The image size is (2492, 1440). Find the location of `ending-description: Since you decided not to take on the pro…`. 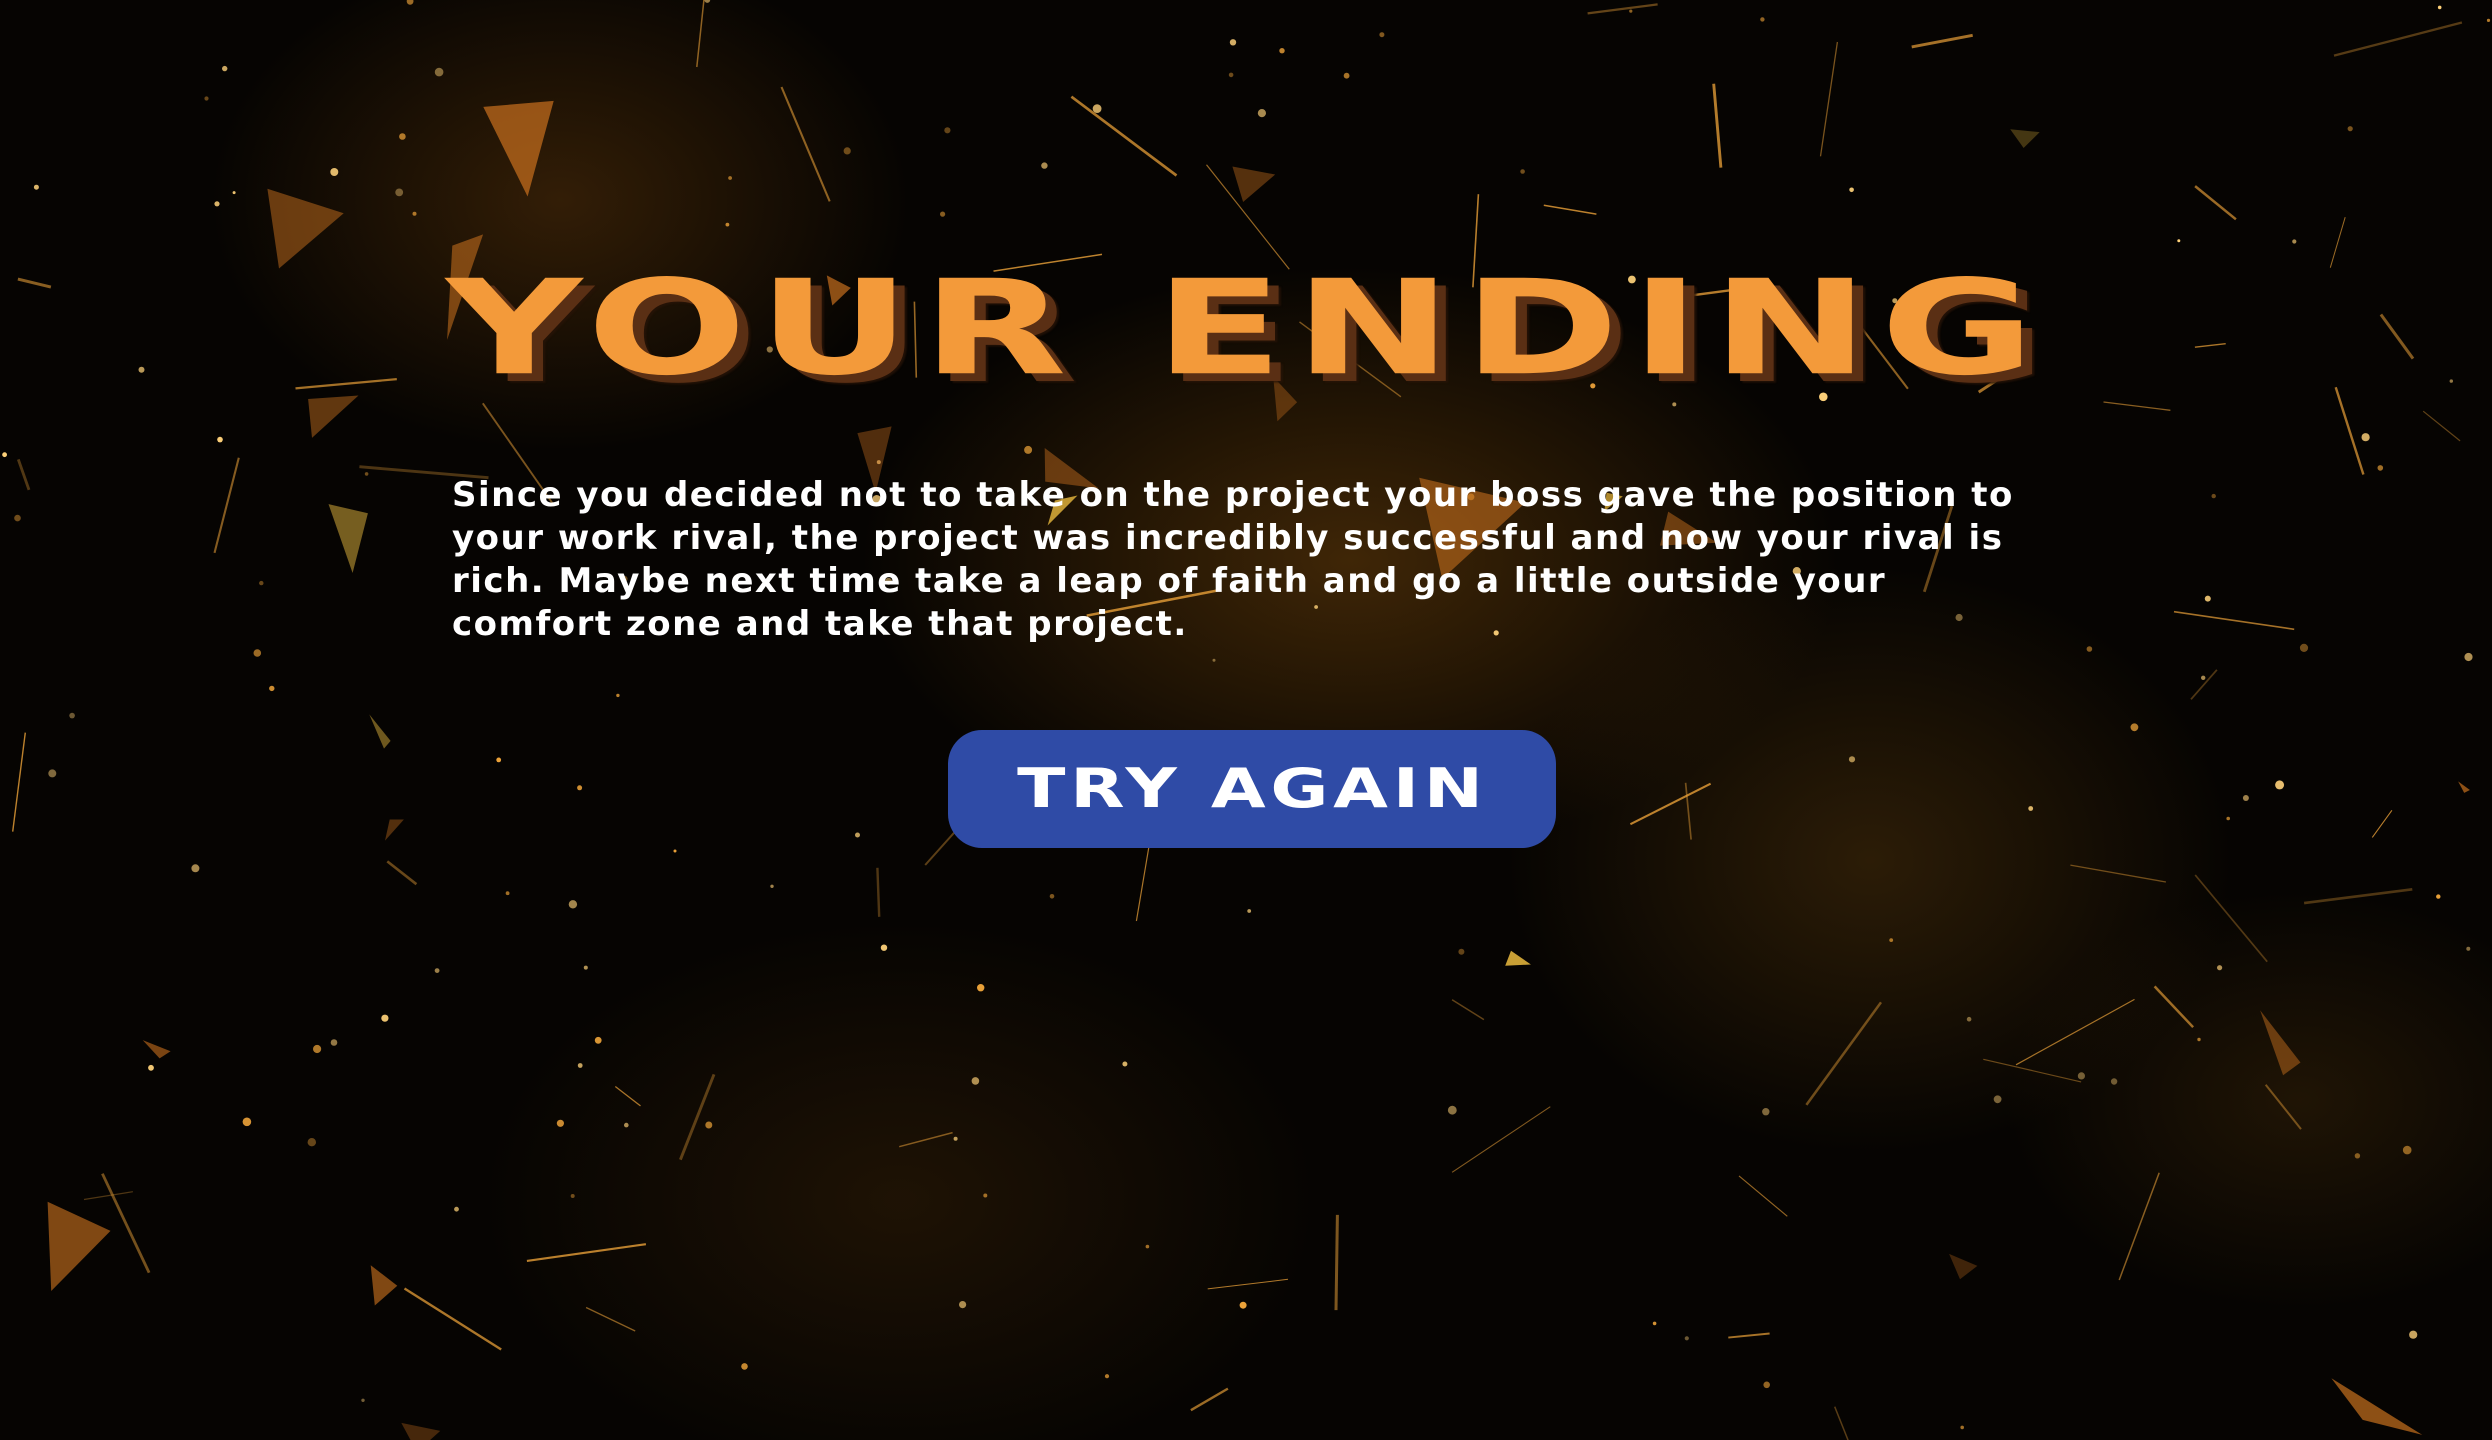

ending-description: Since you decided not to take on the pro… is located at coordinates (1233, 559).